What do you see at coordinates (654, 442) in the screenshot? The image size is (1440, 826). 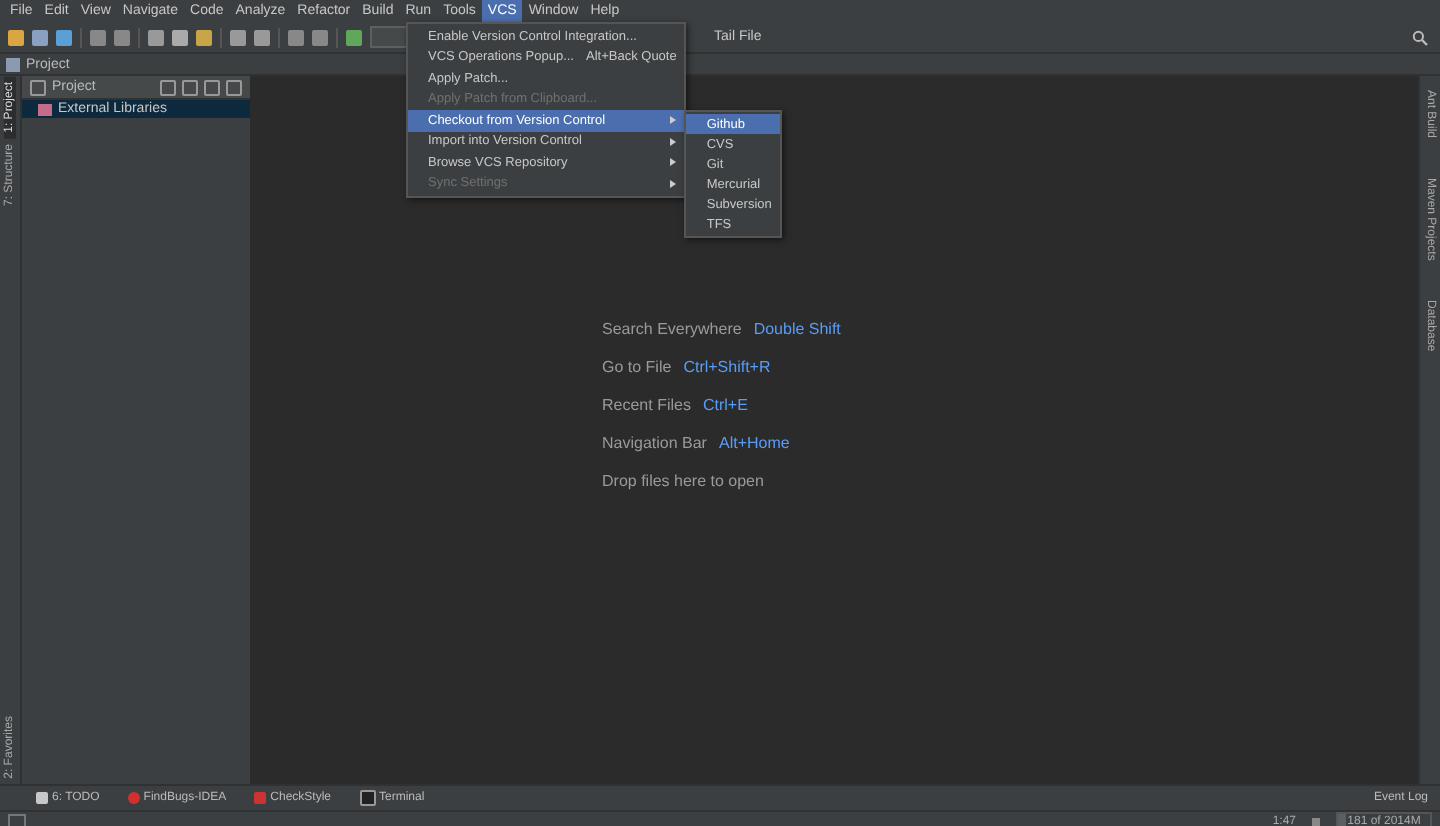 I see `hint-text: Navigation Bar` at bounding box center [654, 442].